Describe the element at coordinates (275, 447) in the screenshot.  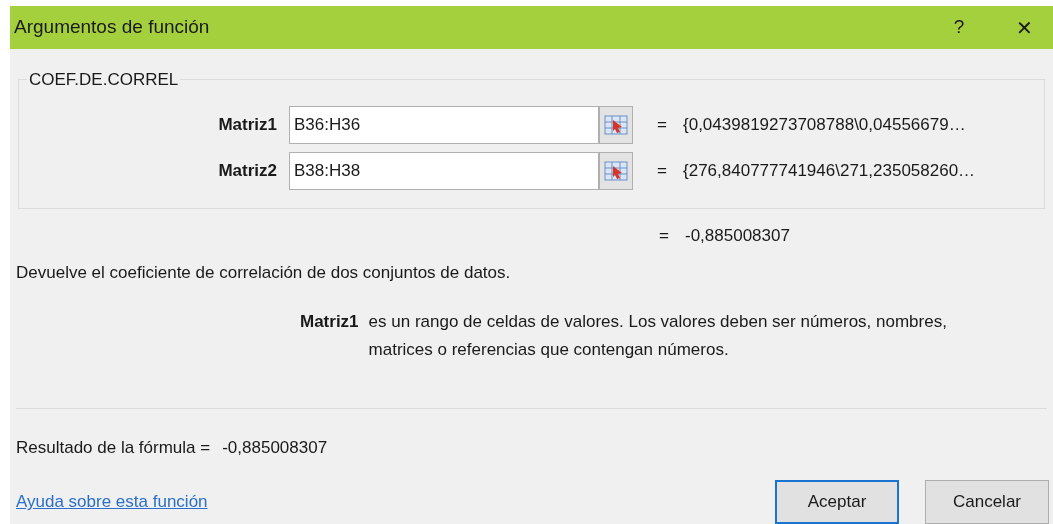
I see `formula-result-value: -0,885008307` at that location.